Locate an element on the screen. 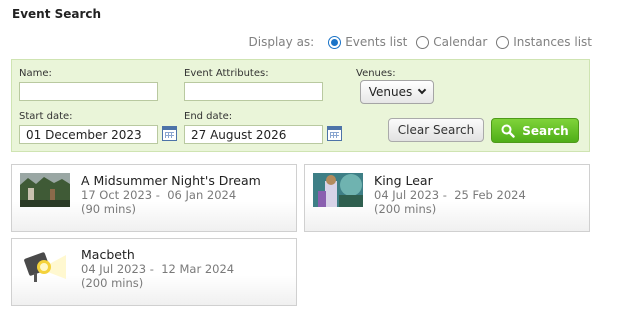 This screenshot has height=315, width=623. event-dates: 17 Oct 2023 - 06 Jan 2024 is located at coordinates (159, 195).